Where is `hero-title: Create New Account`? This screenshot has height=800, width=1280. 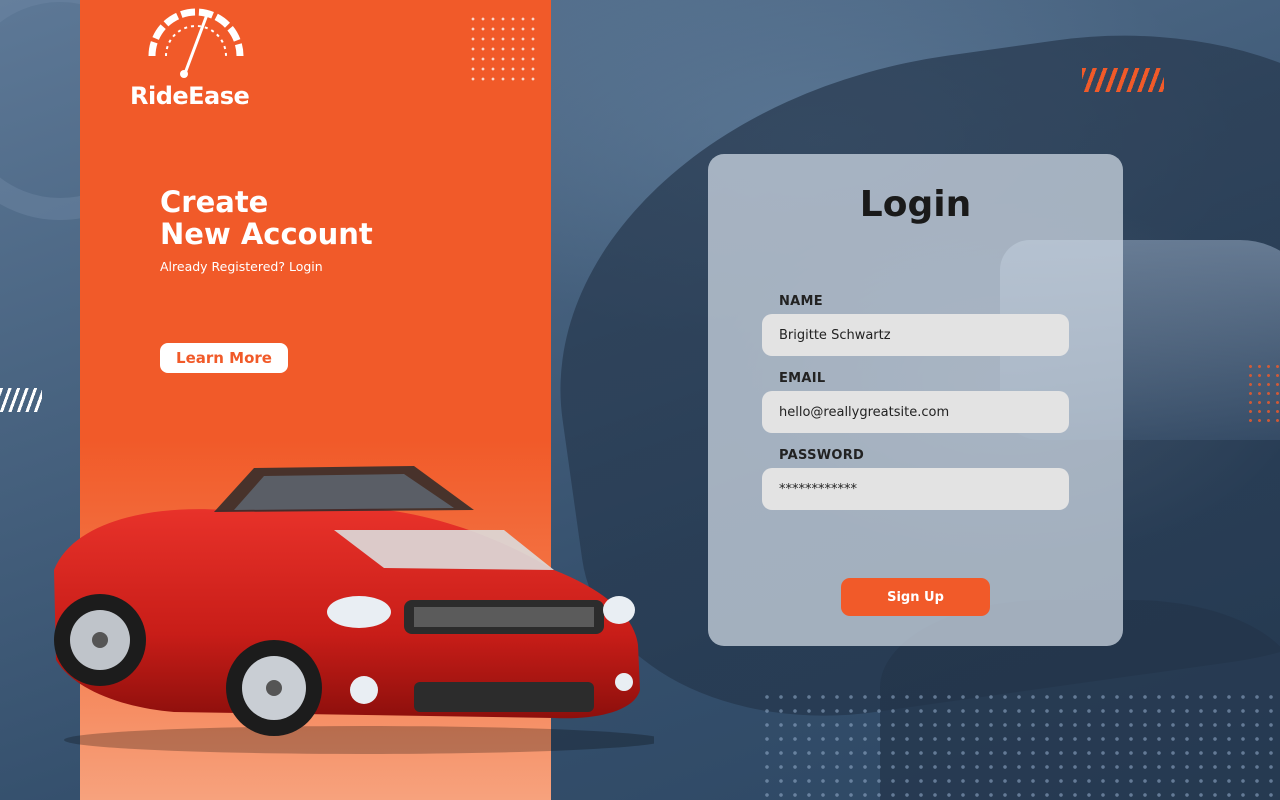 hero-title: Create New Account is located at coordinates (266, 218).